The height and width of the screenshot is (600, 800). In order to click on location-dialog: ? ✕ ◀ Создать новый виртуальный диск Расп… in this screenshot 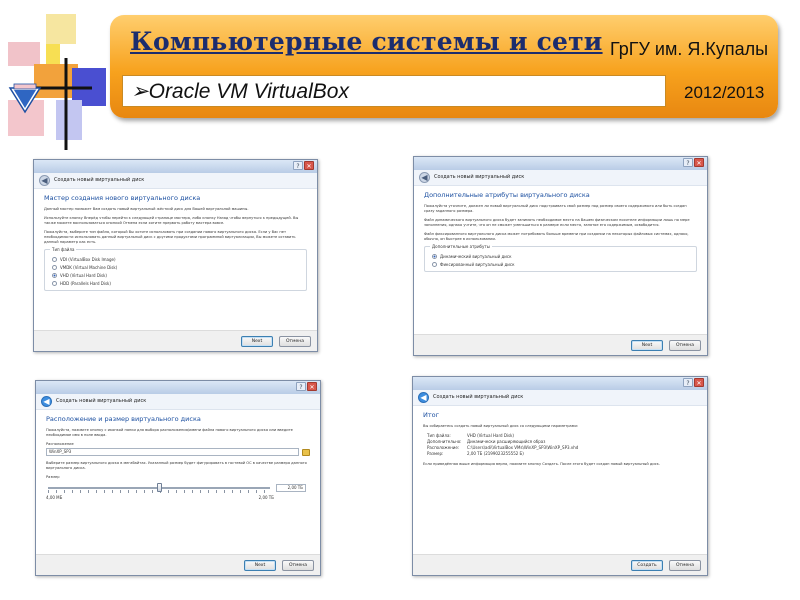, I will do `click(178, 478)`.